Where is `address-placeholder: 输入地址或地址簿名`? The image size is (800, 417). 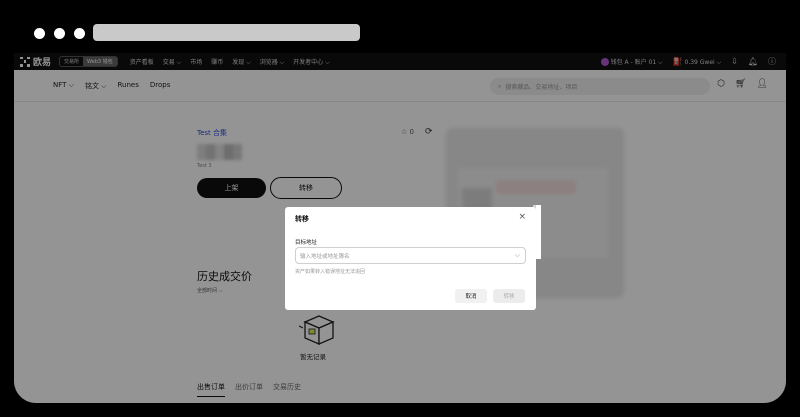 address-placeholder: 输入地址或地址簿名 is located at coordinates (325, 256).